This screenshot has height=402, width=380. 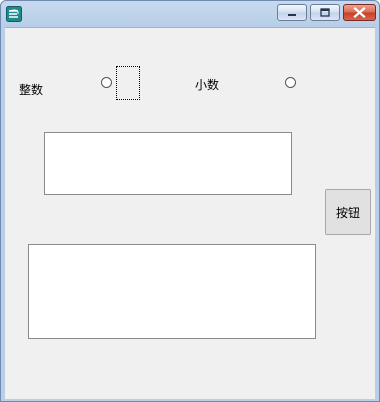 What do you see at coordinates (128, 83) in the screenshot?
I see `focus-rectangle` at bounding box center [128, 83].